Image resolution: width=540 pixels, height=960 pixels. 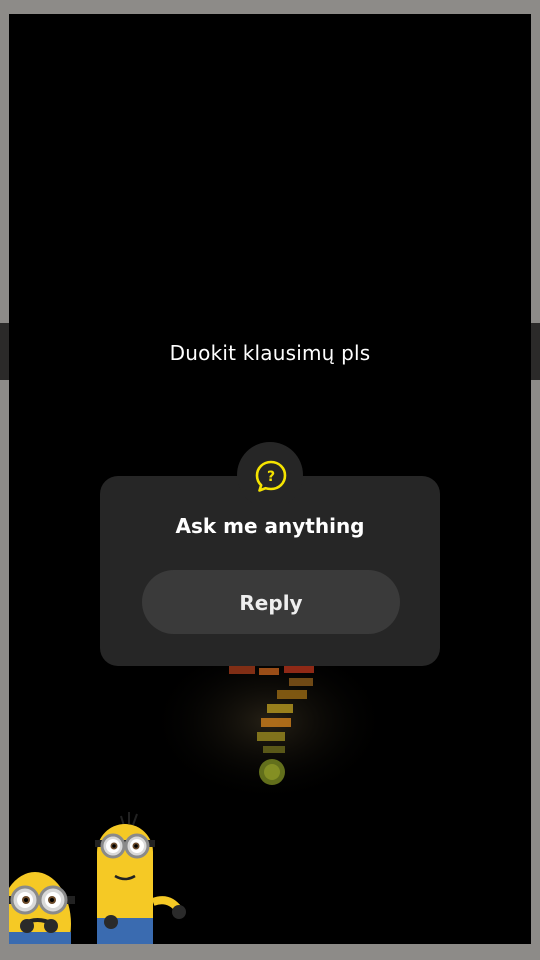 What do you see at coordinates (271, 602) in the screenshot?
I see `reply-button: Reply` at bounding box center [271, 602].